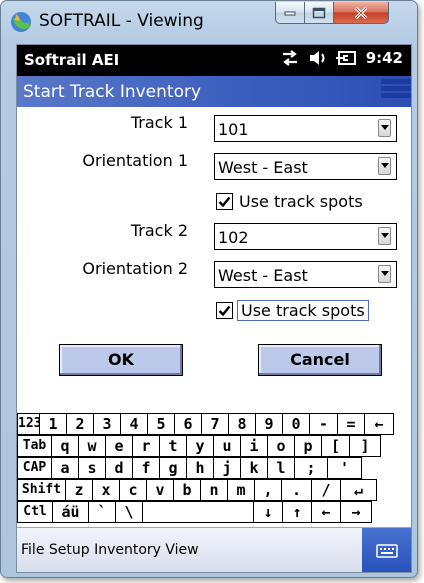 The height and width of the screenshot is (583, 424). I want to click on use-track-spots-1-checkbox: Use track spots, so click(289, 201).